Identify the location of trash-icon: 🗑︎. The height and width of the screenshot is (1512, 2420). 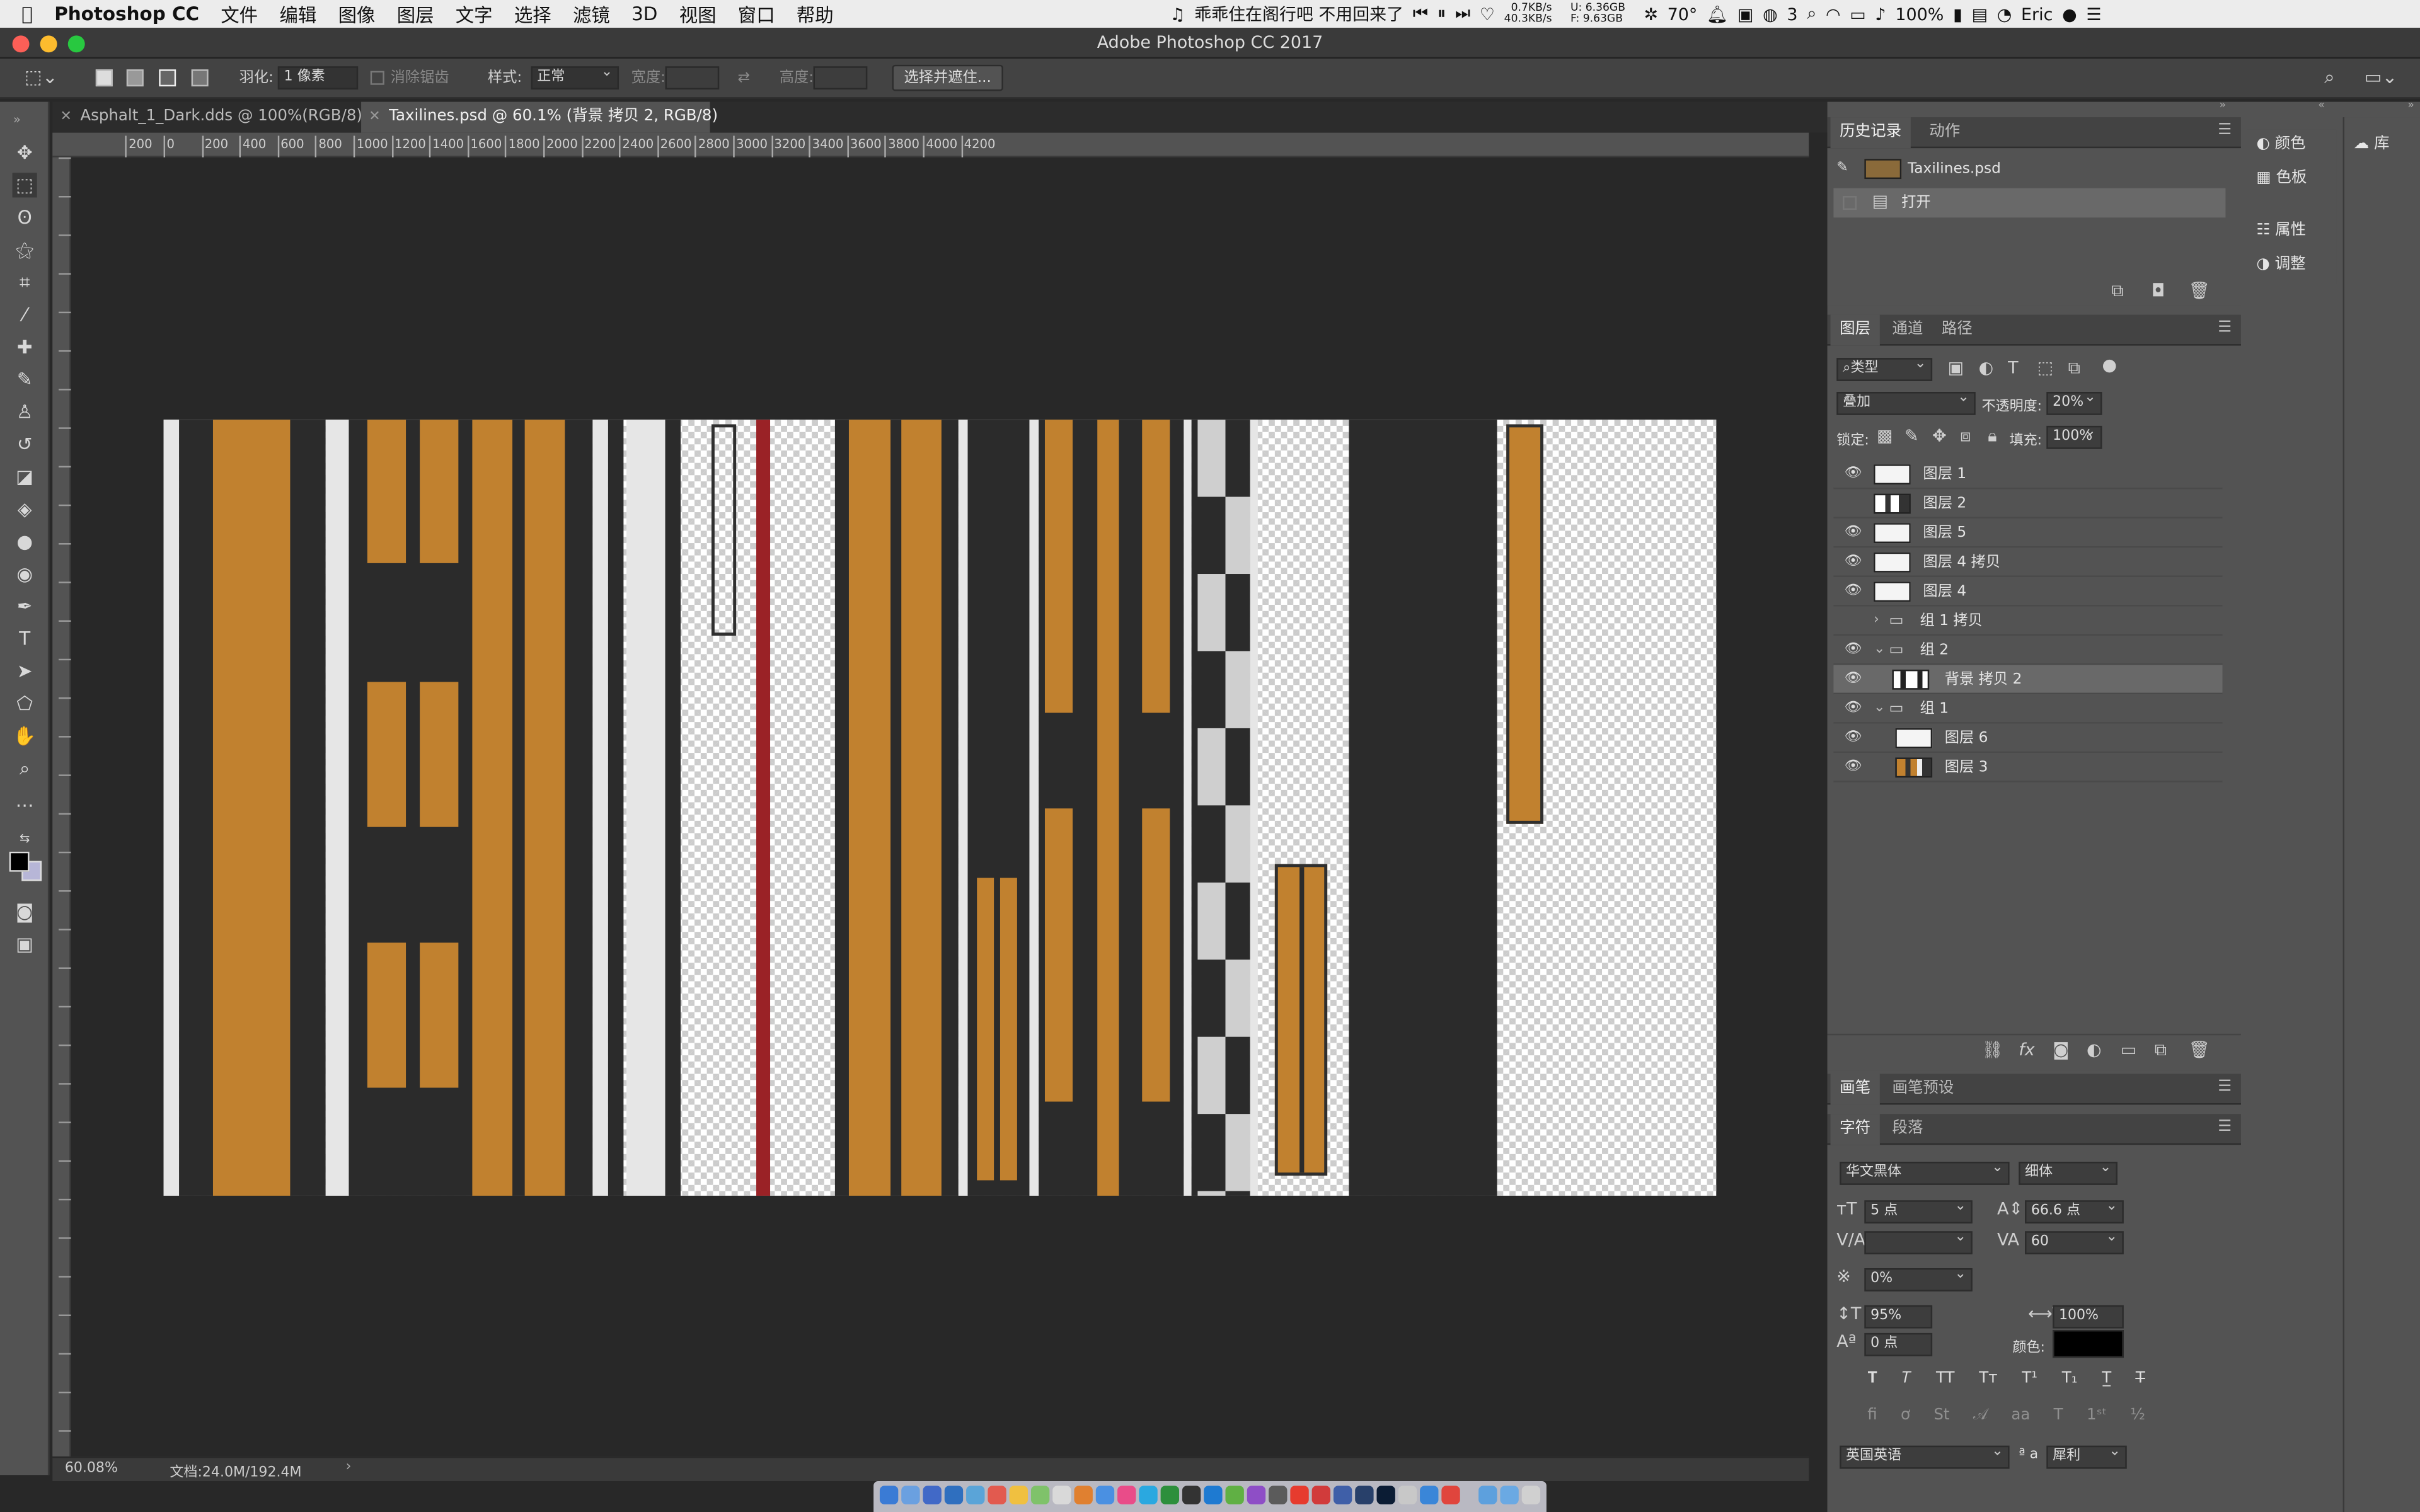
(2199, 291).